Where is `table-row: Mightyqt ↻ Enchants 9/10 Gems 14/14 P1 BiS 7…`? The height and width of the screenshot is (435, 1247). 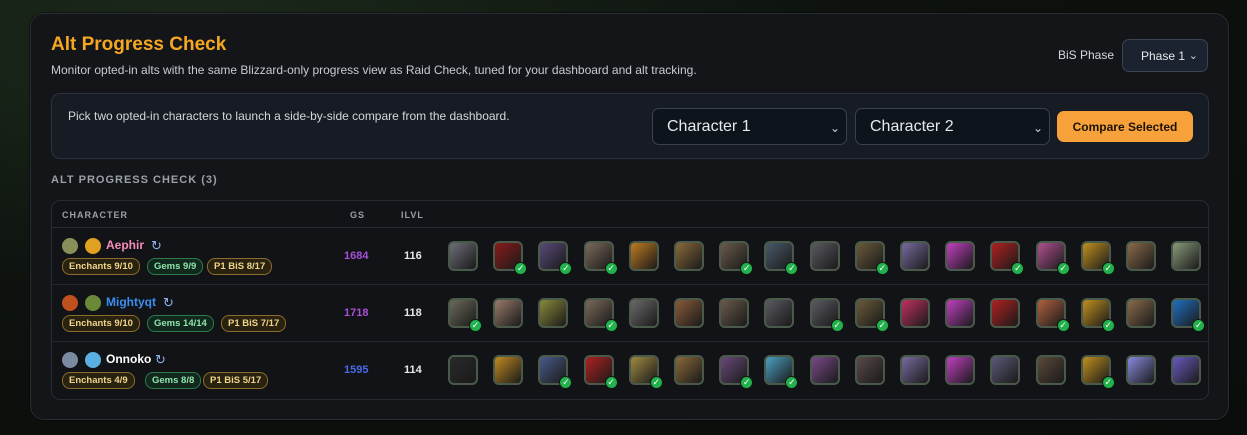 table-row: Mightyqt ↻ Enchants 9/10 Gems 14/14 P1 BiS 7… is located at coordinates (630, 313).